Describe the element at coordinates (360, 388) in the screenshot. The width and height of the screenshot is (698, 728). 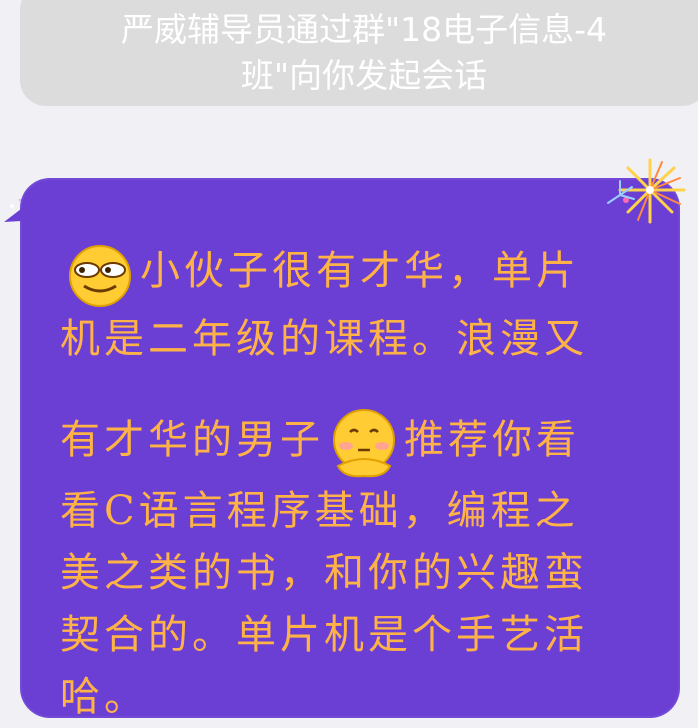
I see `message-spacer` at that location.